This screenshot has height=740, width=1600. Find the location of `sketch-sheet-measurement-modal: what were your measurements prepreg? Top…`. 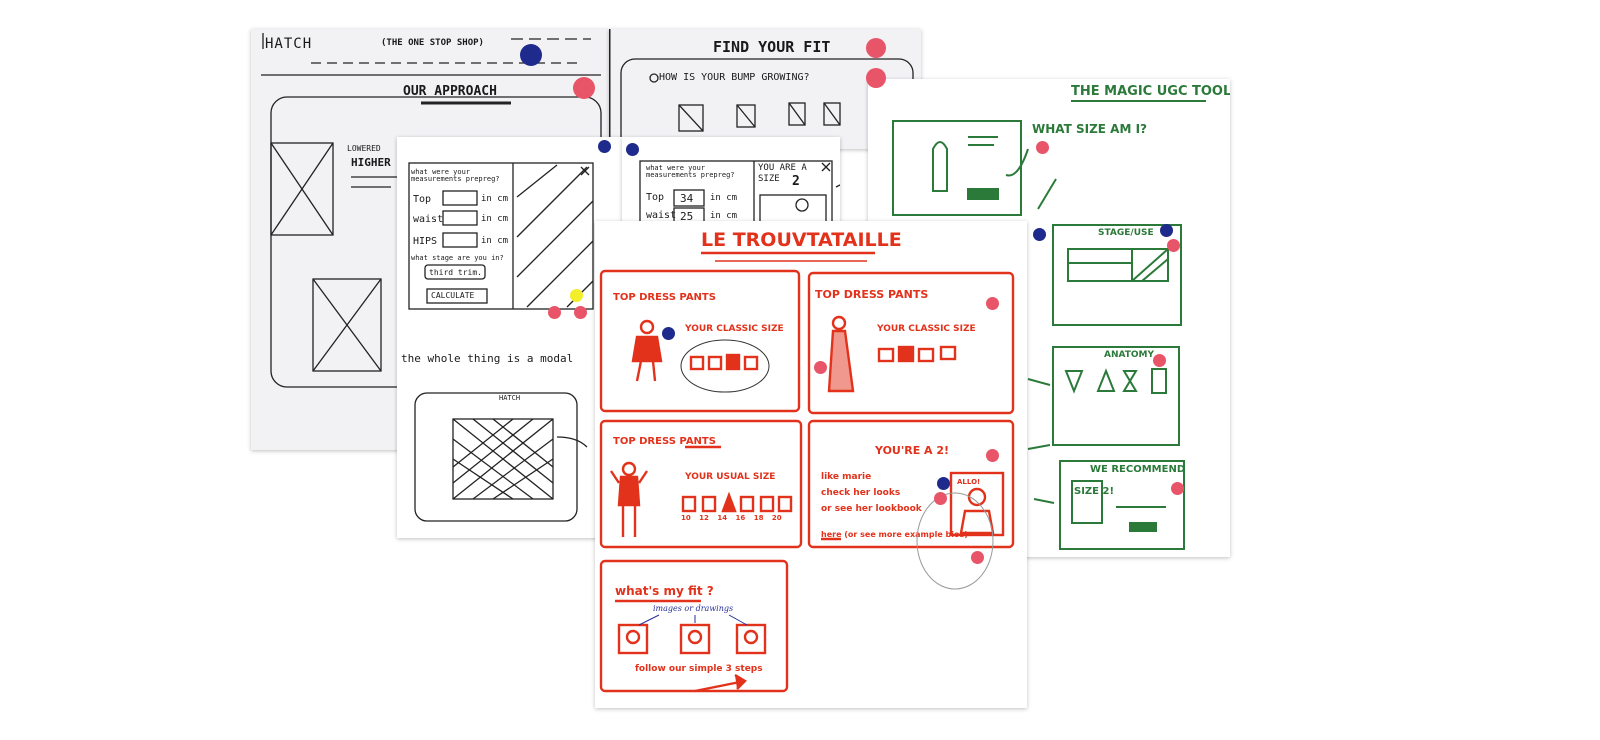

sketch-sheet-measurement-modal: what were your measurements prepreg? Top… is located at coordinates (509, 337).